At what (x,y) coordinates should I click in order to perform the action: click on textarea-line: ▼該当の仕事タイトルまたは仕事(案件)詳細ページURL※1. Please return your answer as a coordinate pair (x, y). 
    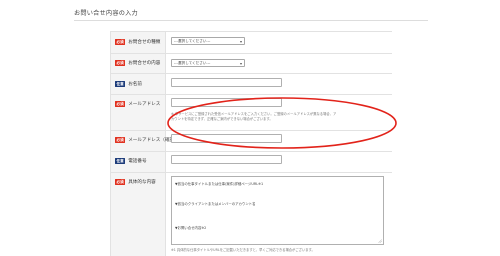
    Looking at the image, I should click on (219, 184).